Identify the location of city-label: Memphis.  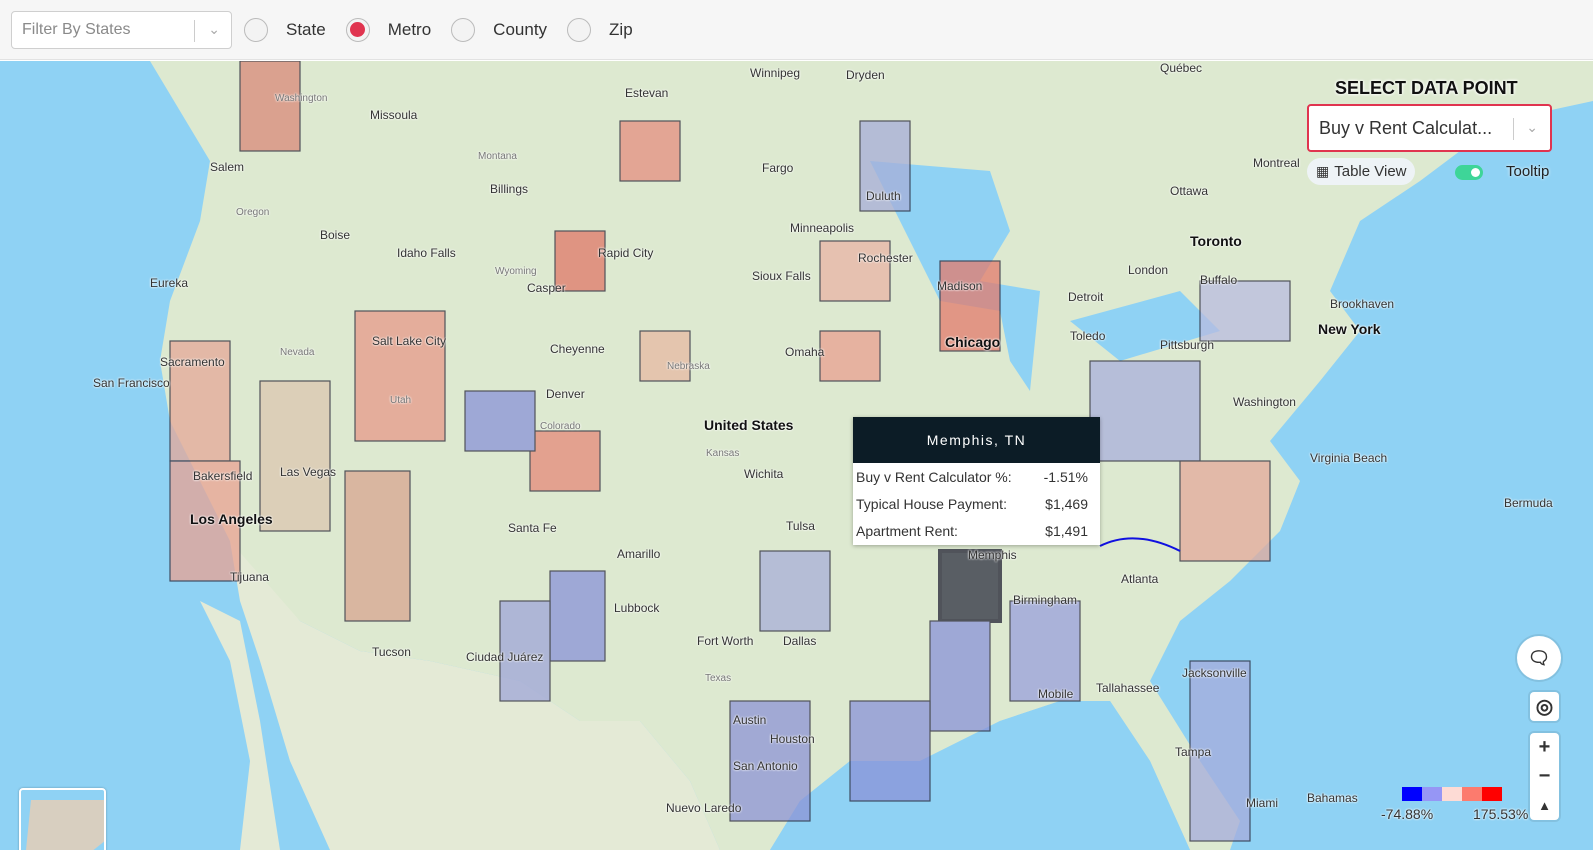
(992, 555).